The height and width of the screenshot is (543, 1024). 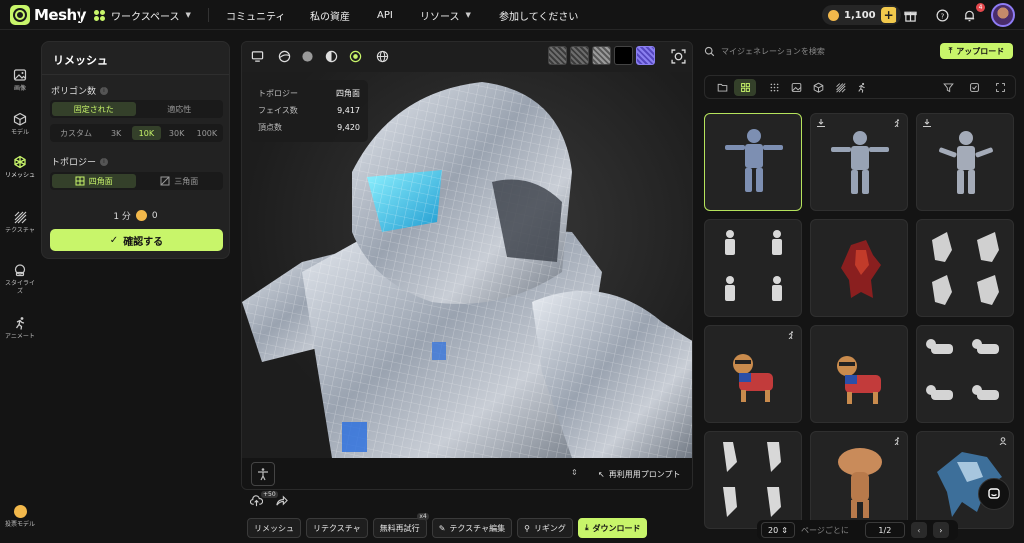 I want to click on sidebar-item-remesh: リメッシュ, so click(x=20, y=167).